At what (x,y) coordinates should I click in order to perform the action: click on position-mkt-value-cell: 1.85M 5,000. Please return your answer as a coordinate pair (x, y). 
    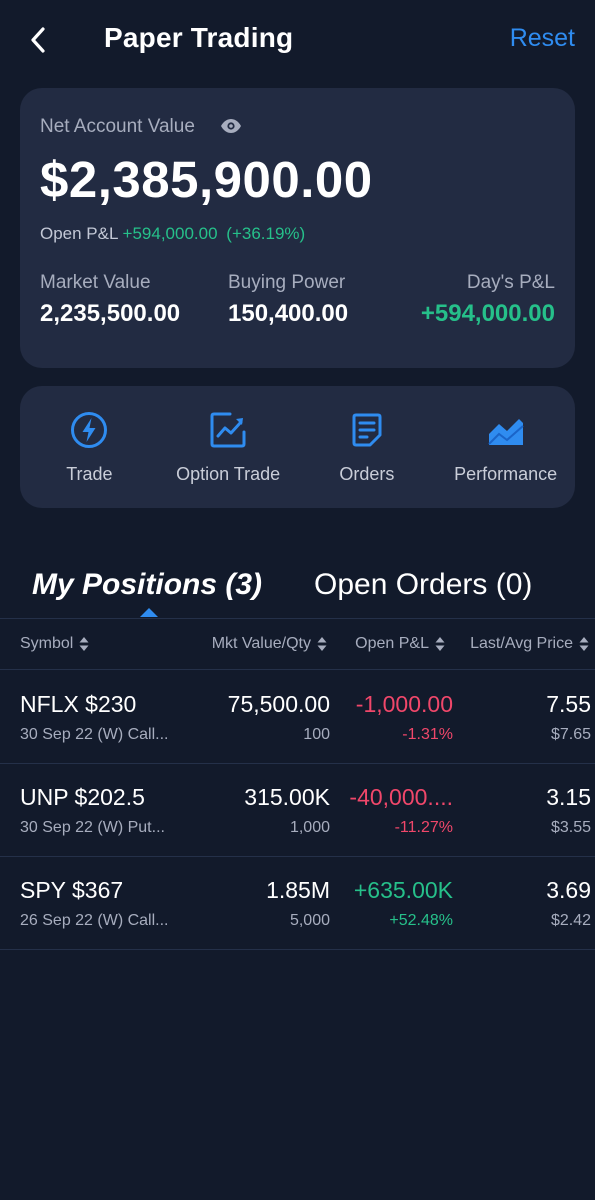
    Looking at the image, I should click on (298, 903).